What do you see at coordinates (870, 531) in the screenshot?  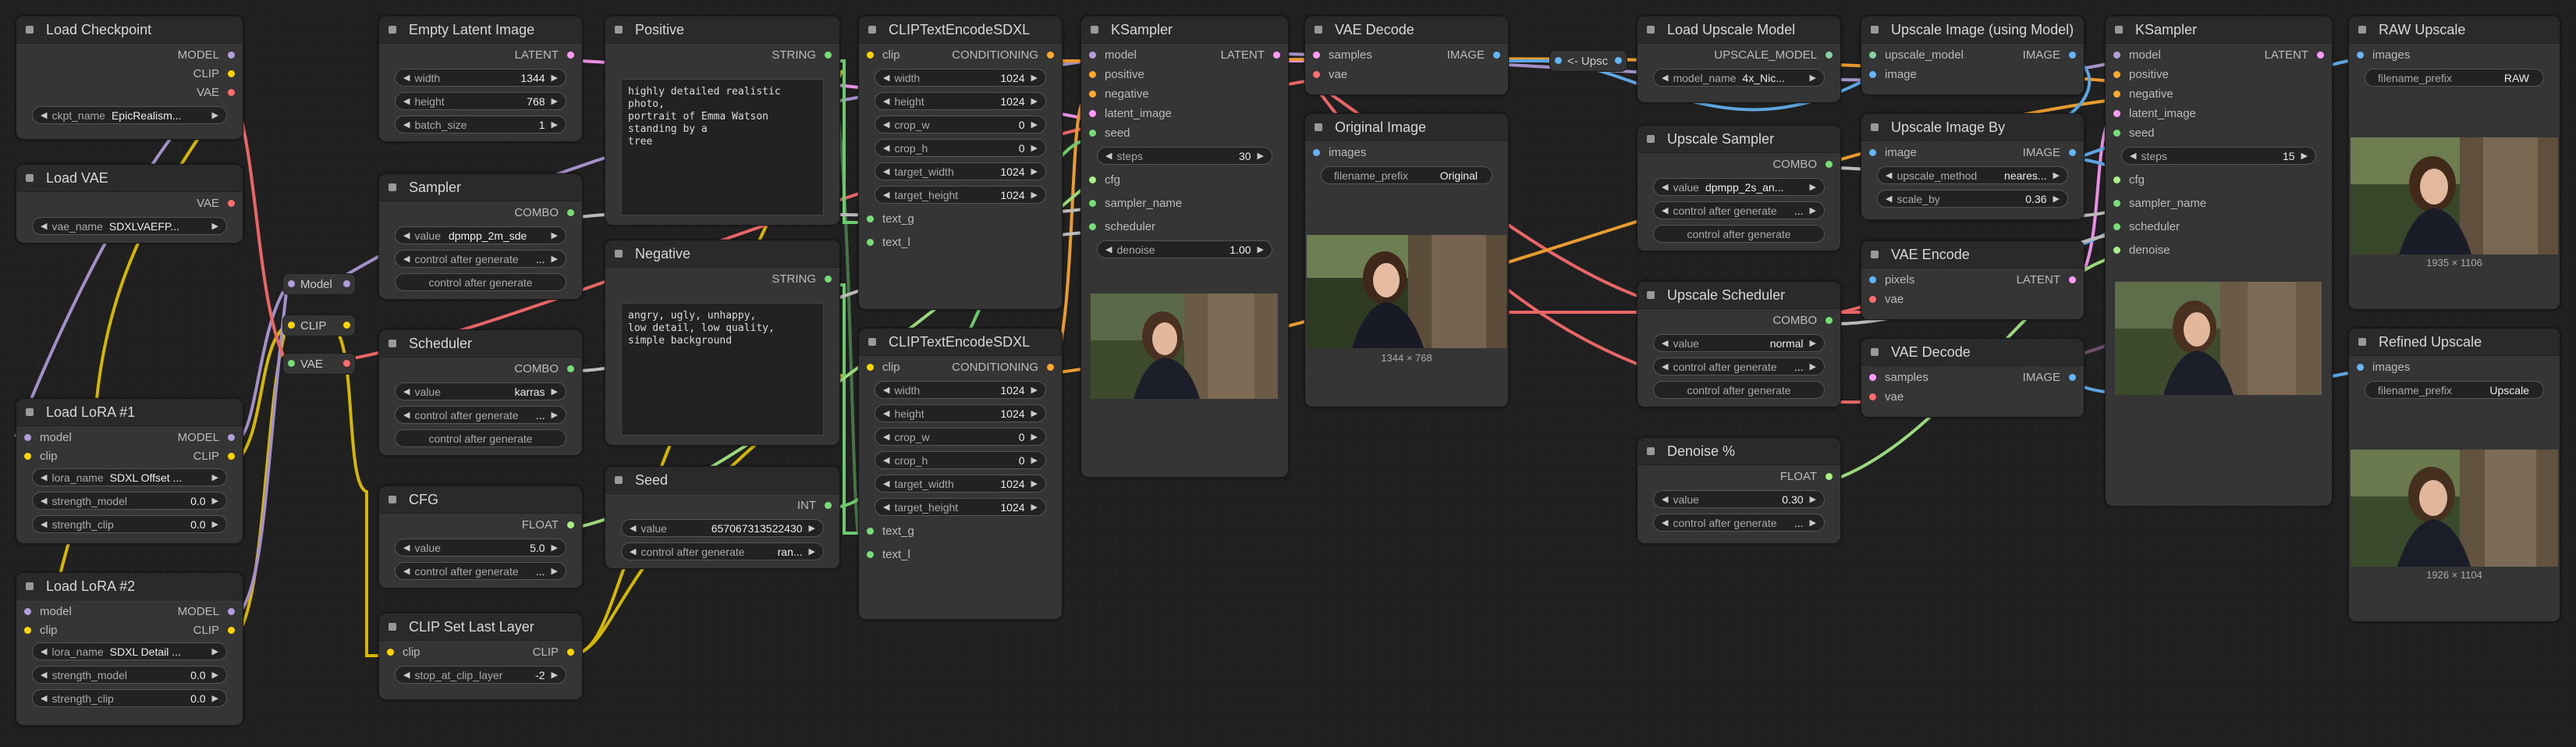 I see `socket-text-g` at bounding box center [870, 531].